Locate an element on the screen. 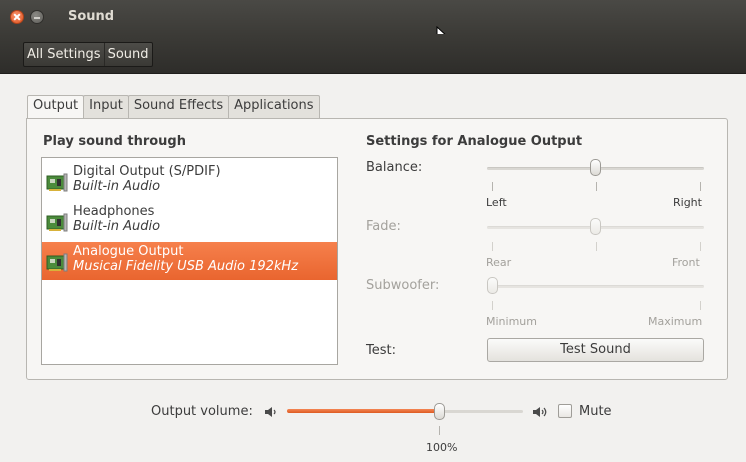  close-window-icon is located at coordinates (17, 17).